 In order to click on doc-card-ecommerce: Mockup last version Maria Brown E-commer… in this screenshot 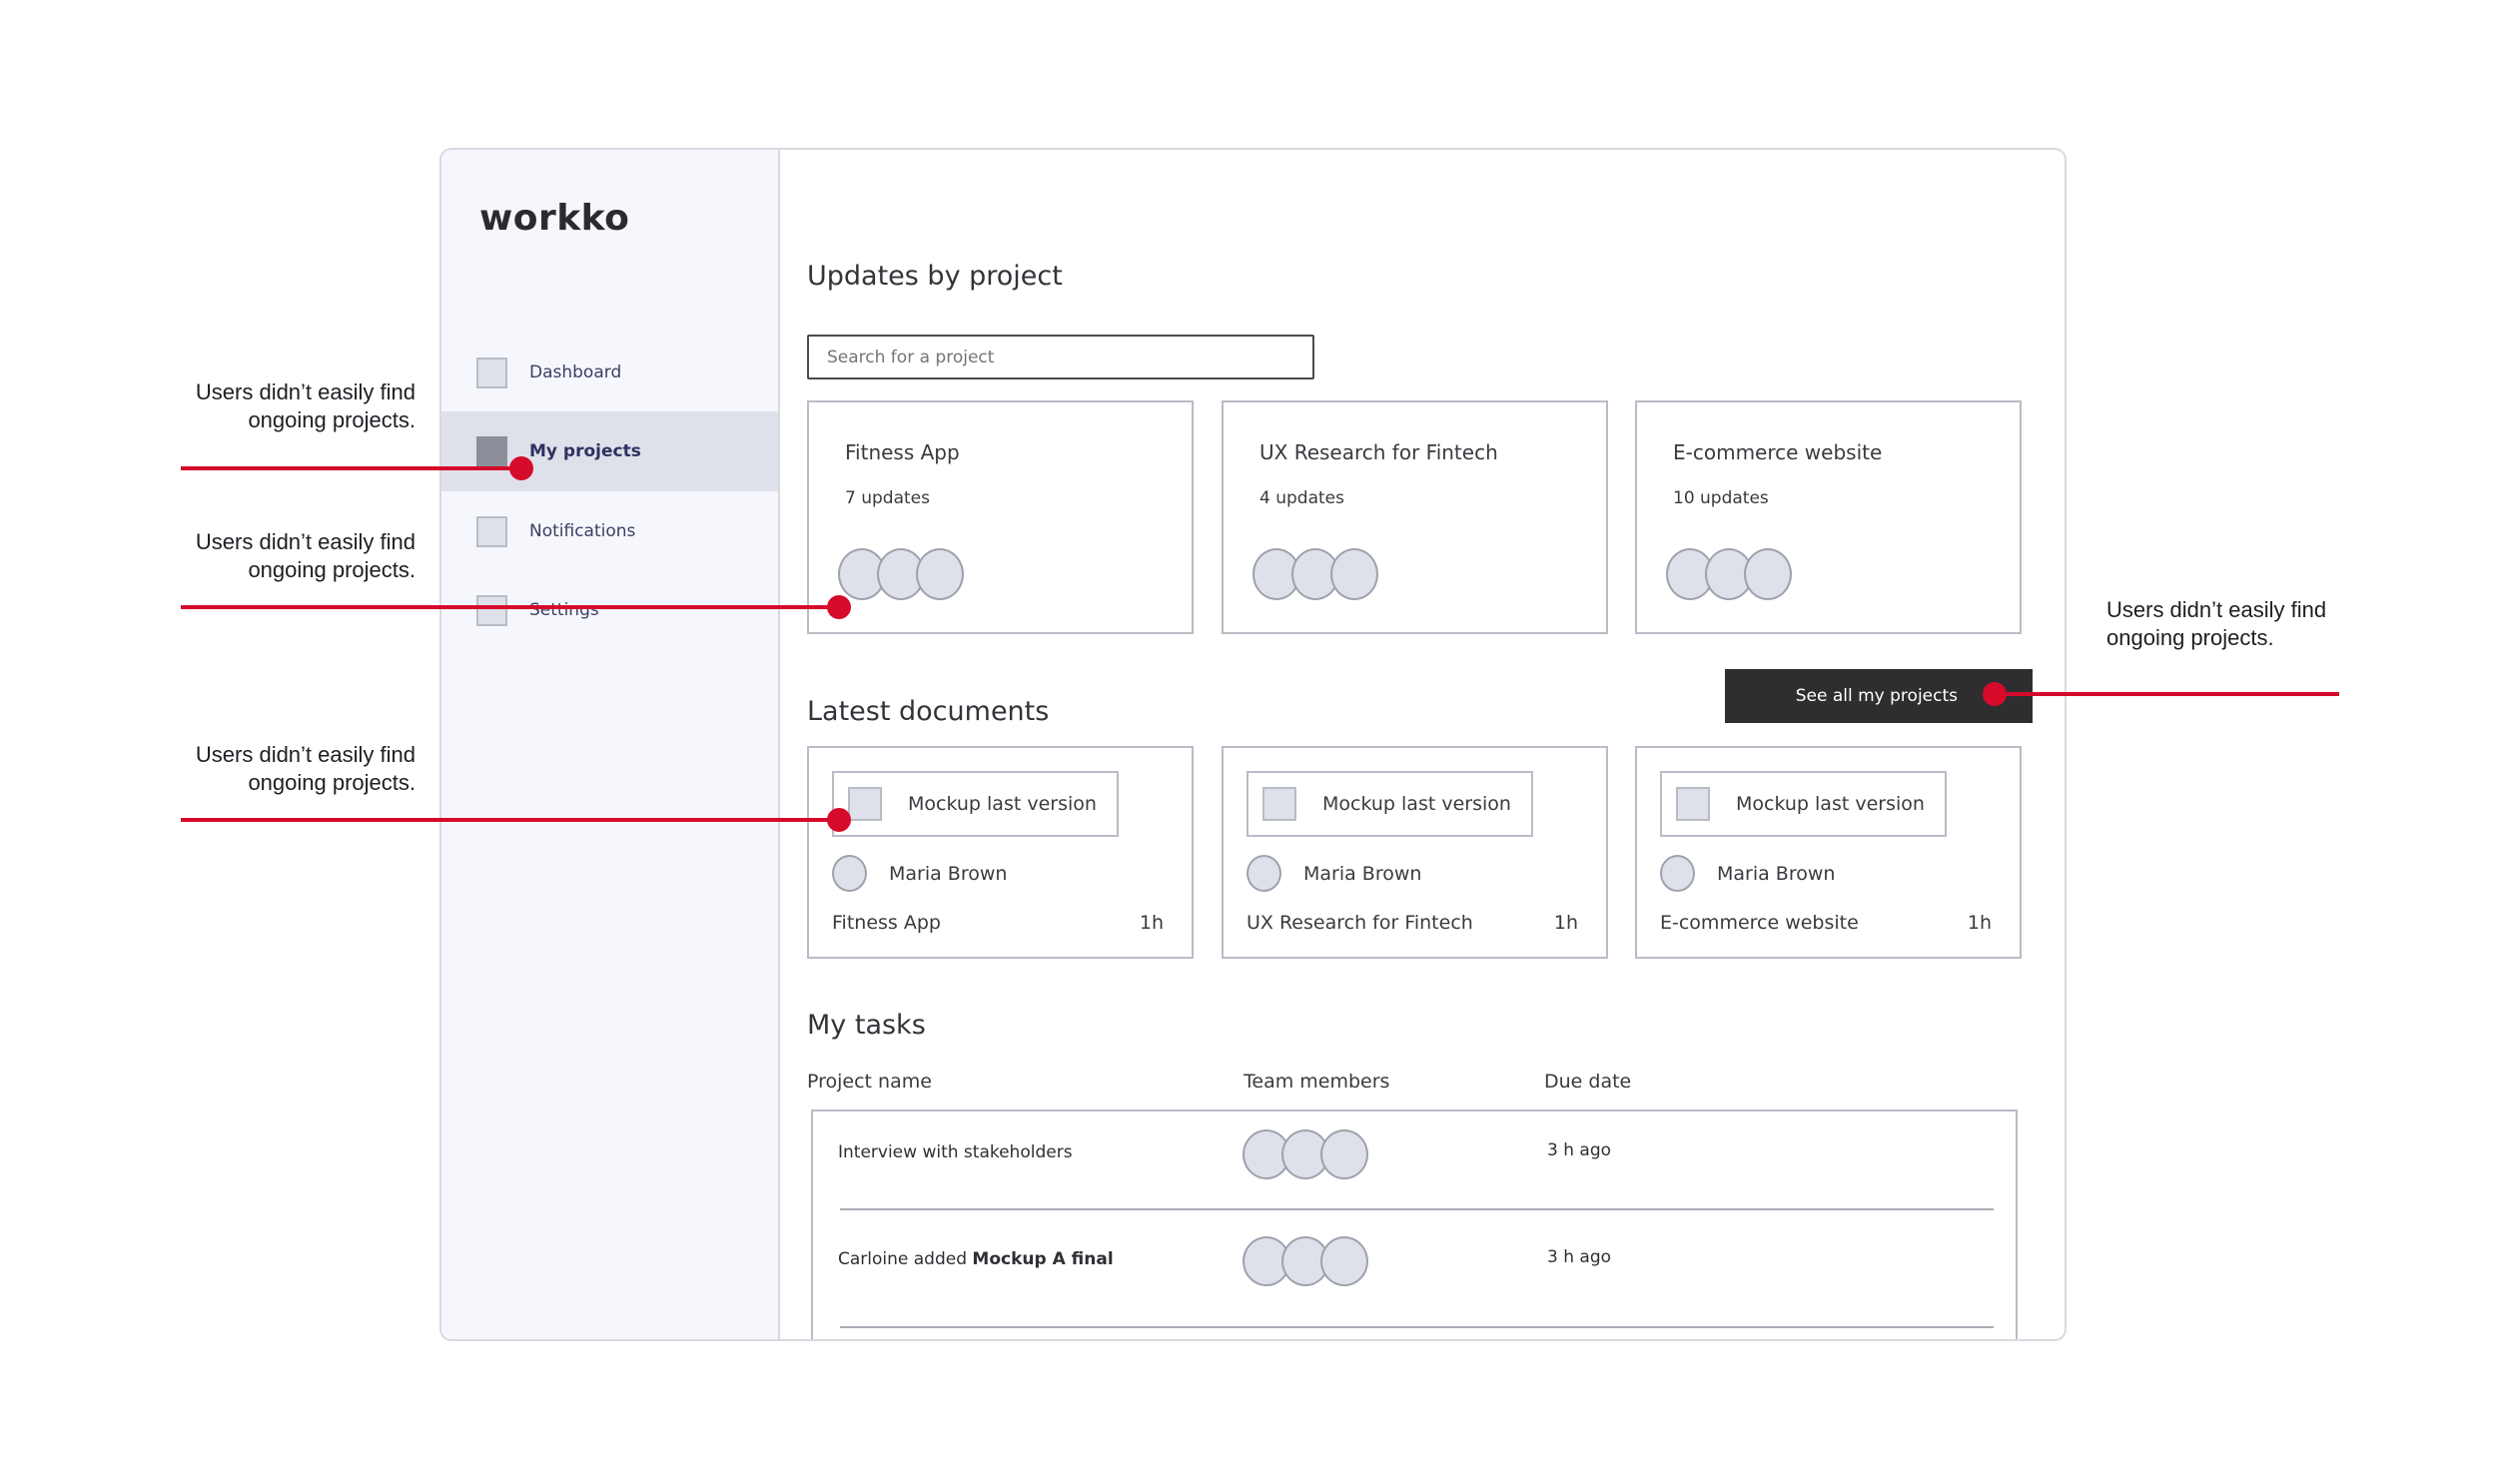, I will do `click(1828, 853)`.